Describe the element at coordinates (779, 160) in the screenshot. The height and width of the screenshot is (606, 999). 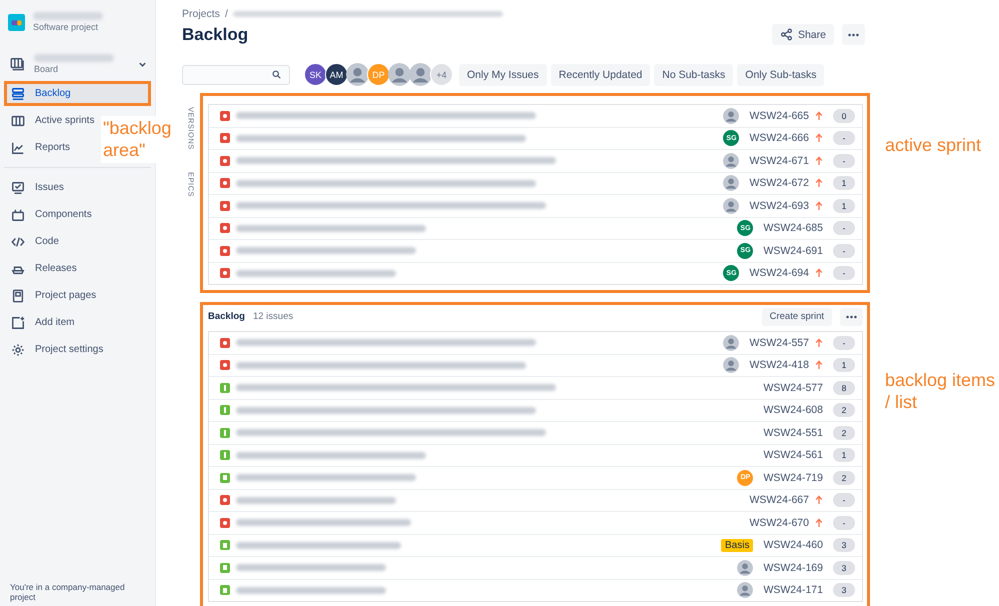
I see `issue-key: WSW24-671` at that location.